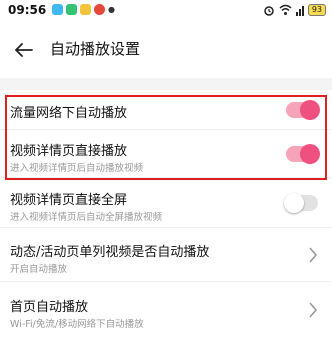 The width and height of the screenshot is (332, 338). I want to click on battery-icon: 93, so click(316, 10).